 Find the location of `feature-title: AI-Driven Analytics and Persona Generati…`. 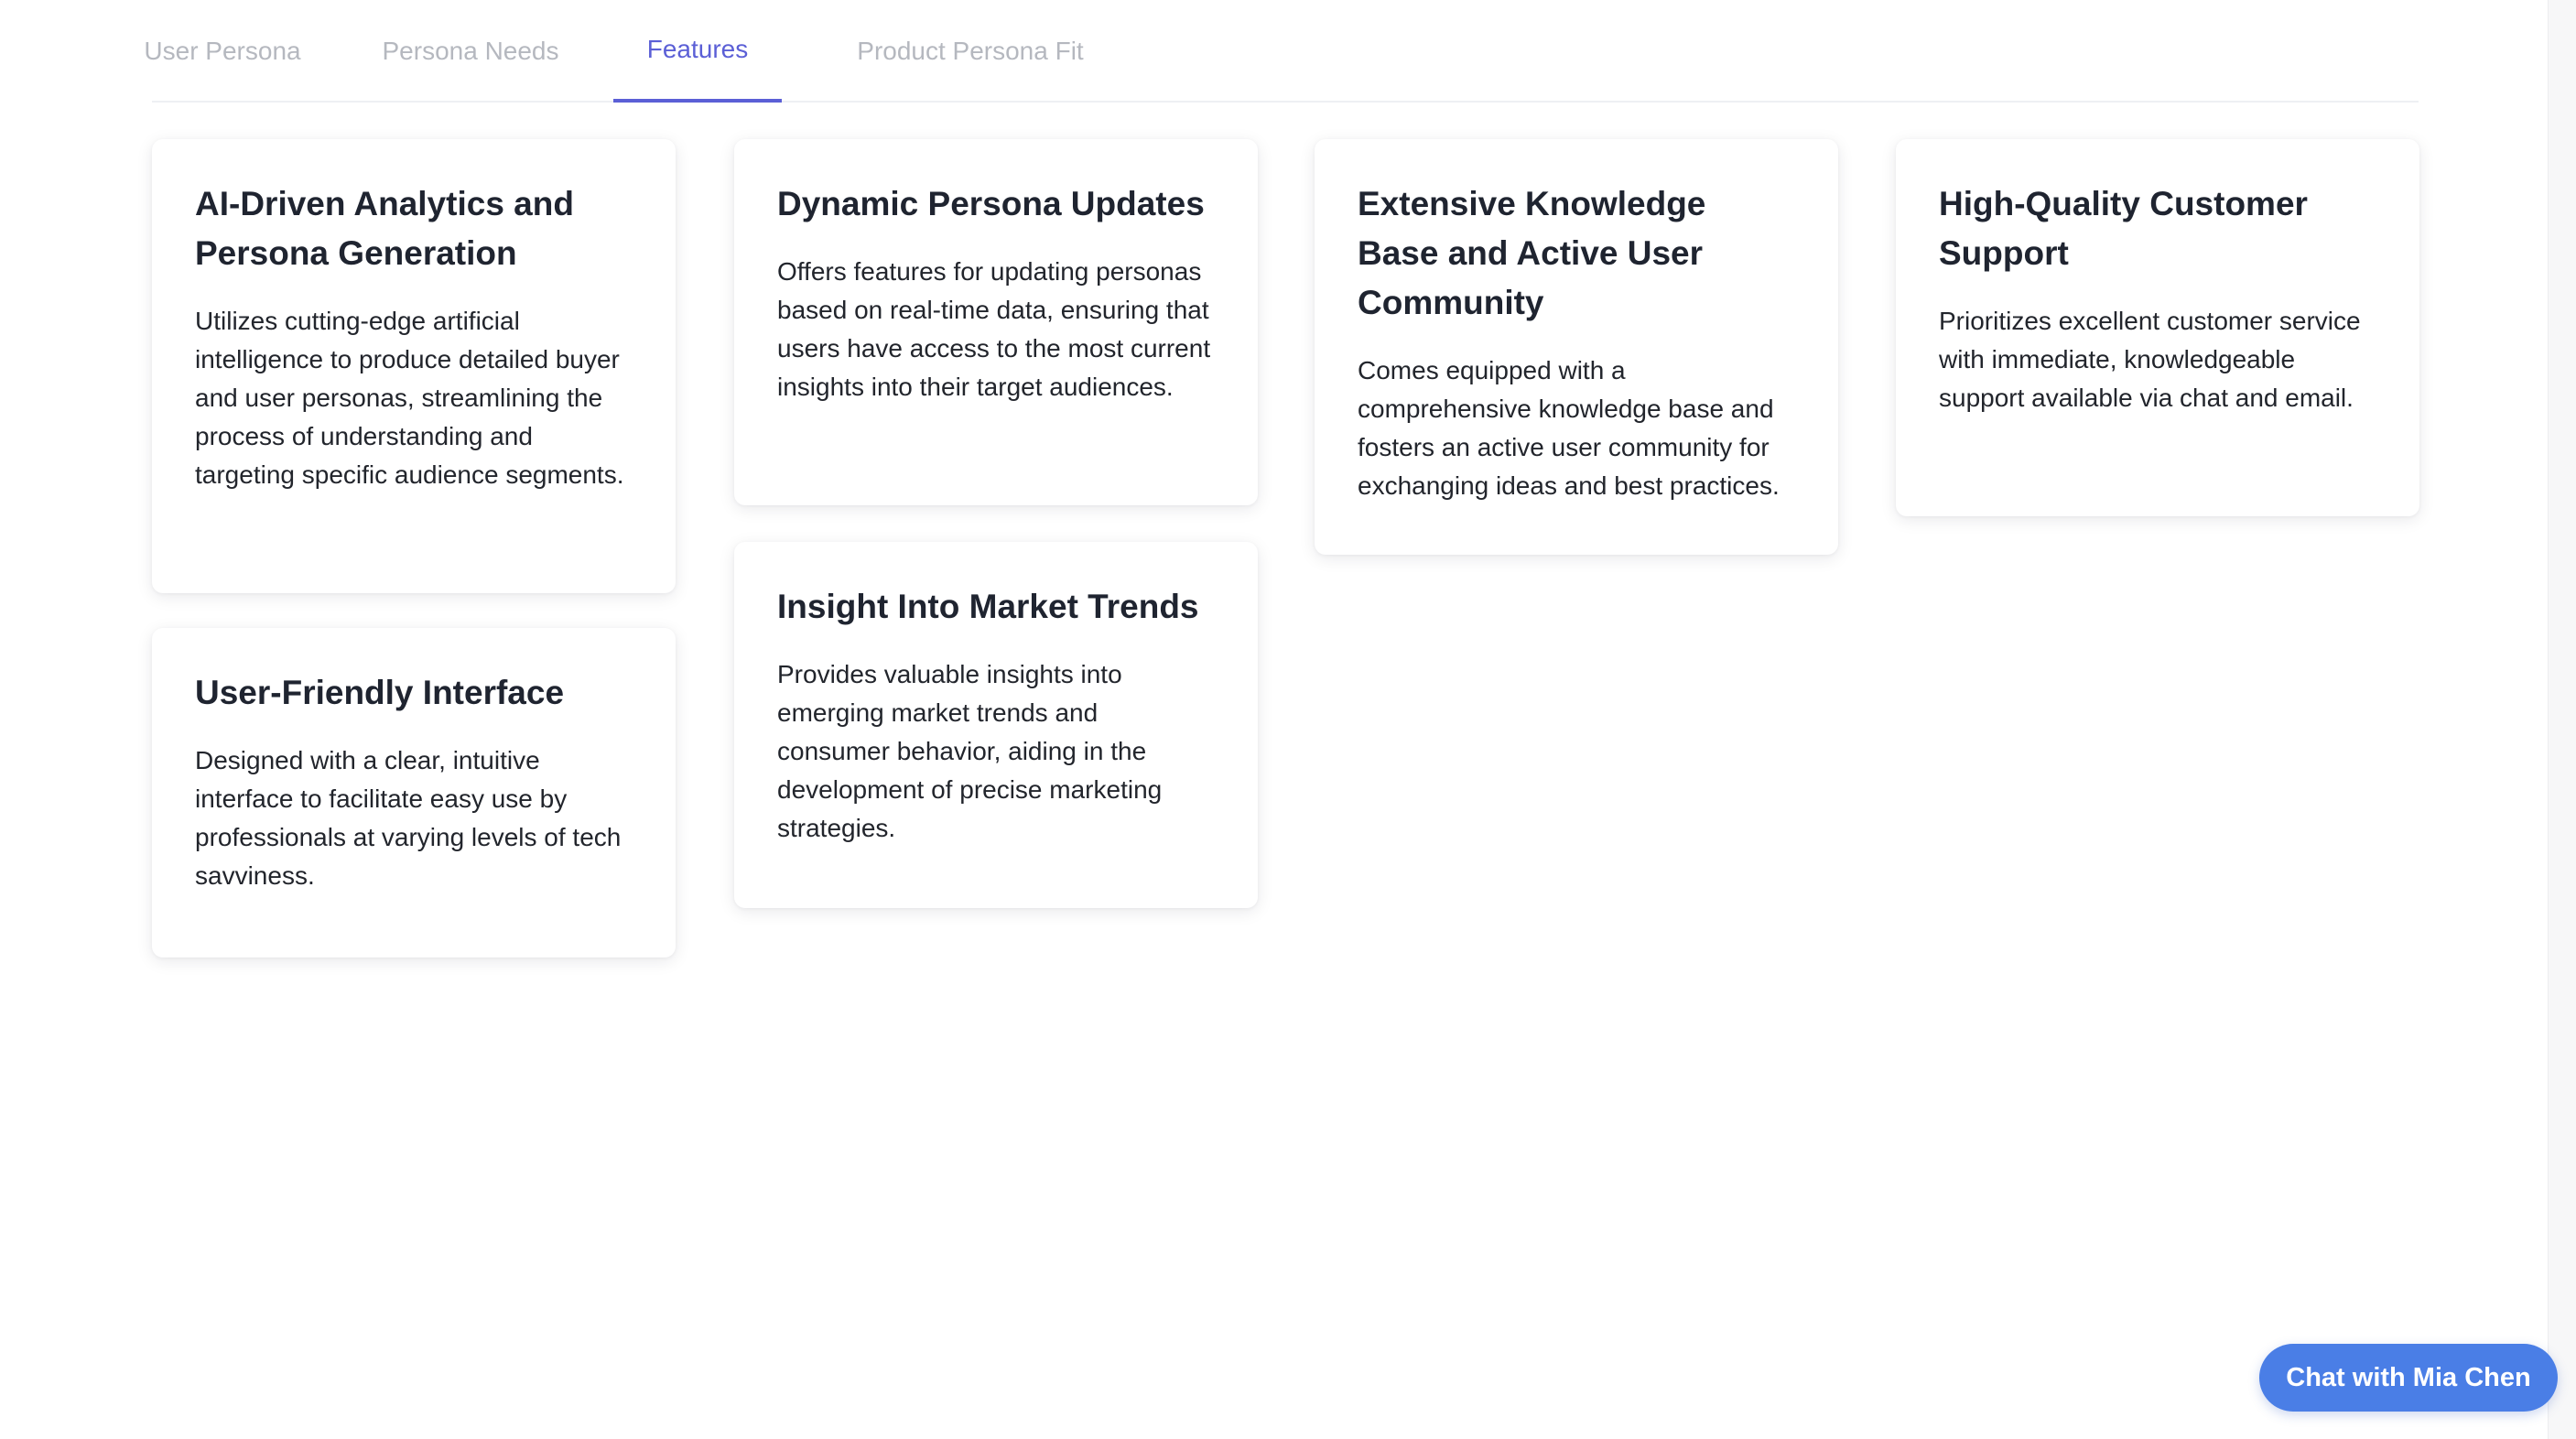

feature-title: AI-Driven Analytics and Persona Generati… is located at coordinates (385, 228).